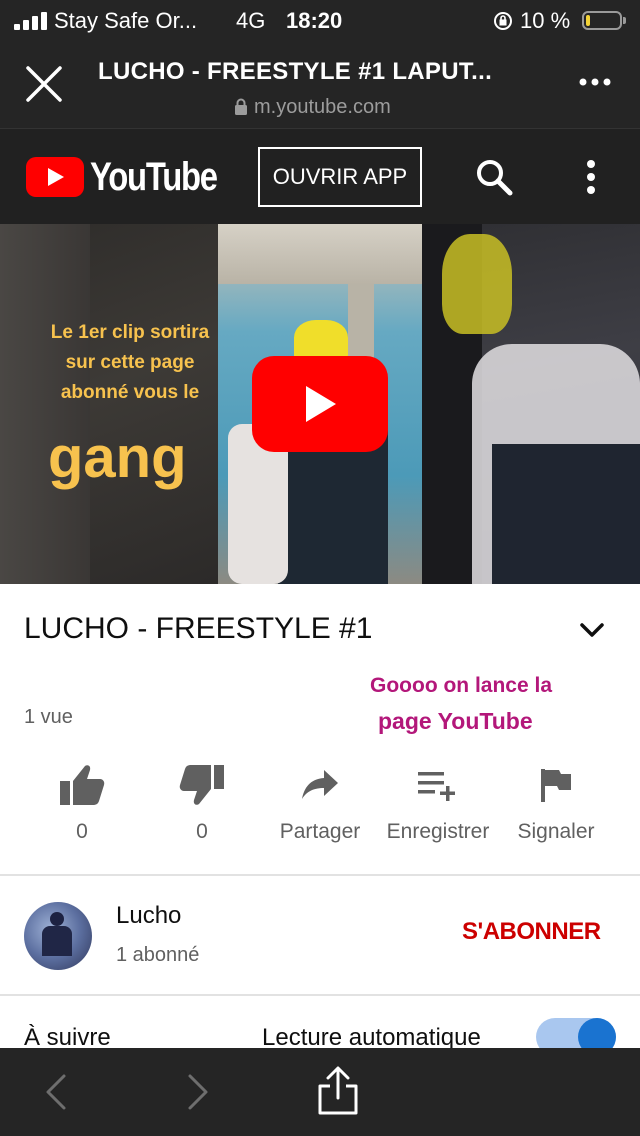 This screenshot has width=640, height=1136. I want to click on battery-percent: 10 %, so click(545, 20).